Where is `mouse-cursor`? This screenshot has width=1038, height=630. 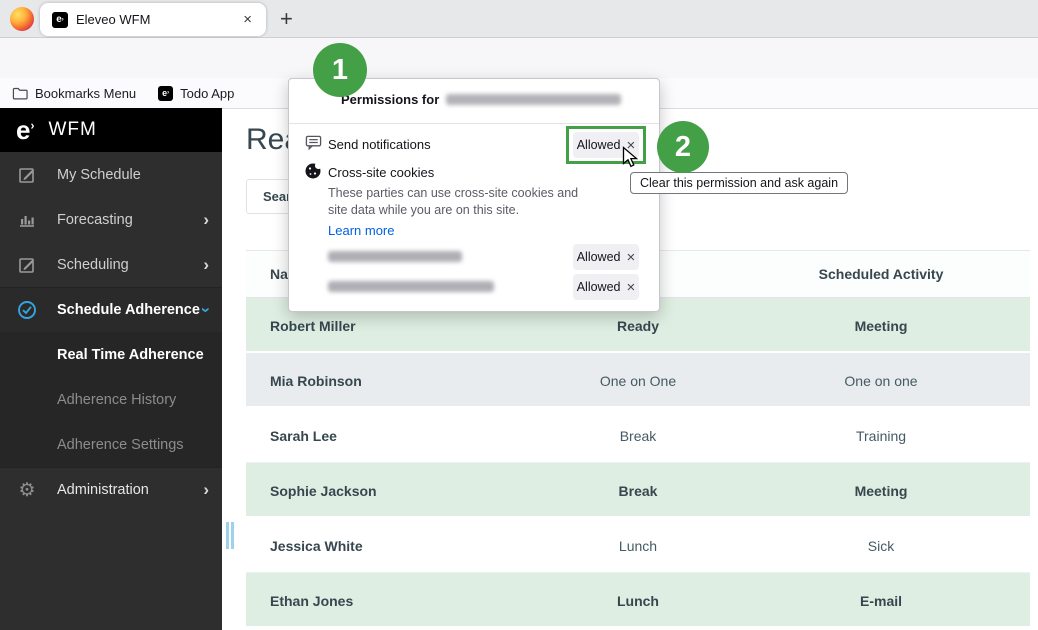
mouse-cursor is located at coordinates (631, 160).